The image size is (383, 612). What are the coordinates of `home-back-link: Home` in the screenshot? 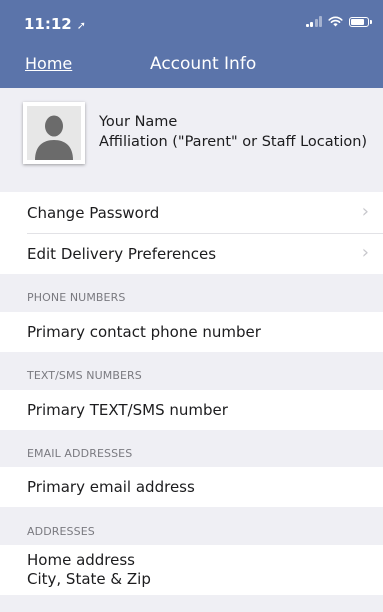 It's located at (48, 63).